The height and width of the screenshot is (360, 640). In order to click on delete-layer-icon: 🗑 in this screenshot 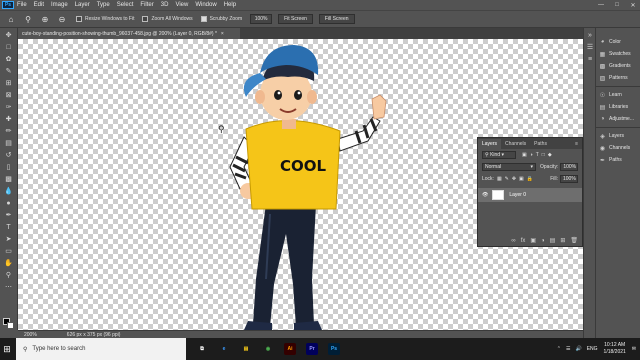, I will do `click(574, 240)`.